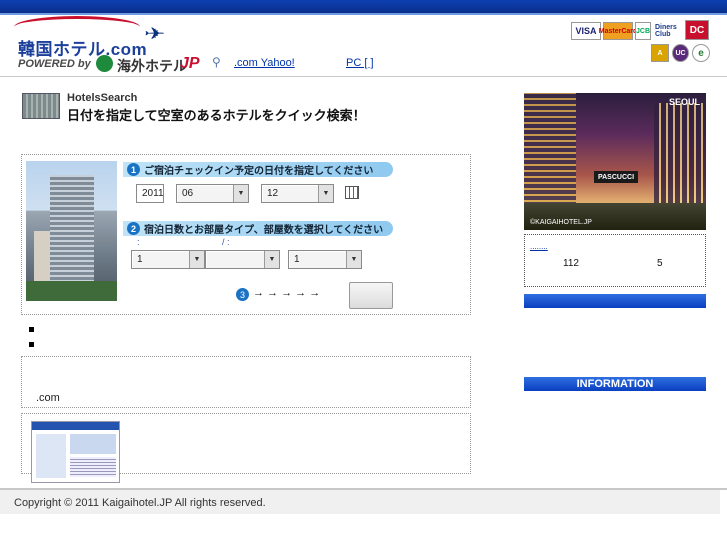  Describe the element at coordinates (615, 161) in the screenshot. I see `seoul-photo: PASCUCCI SEOUL ©KAIGAIHOTEL.JP` at that location.